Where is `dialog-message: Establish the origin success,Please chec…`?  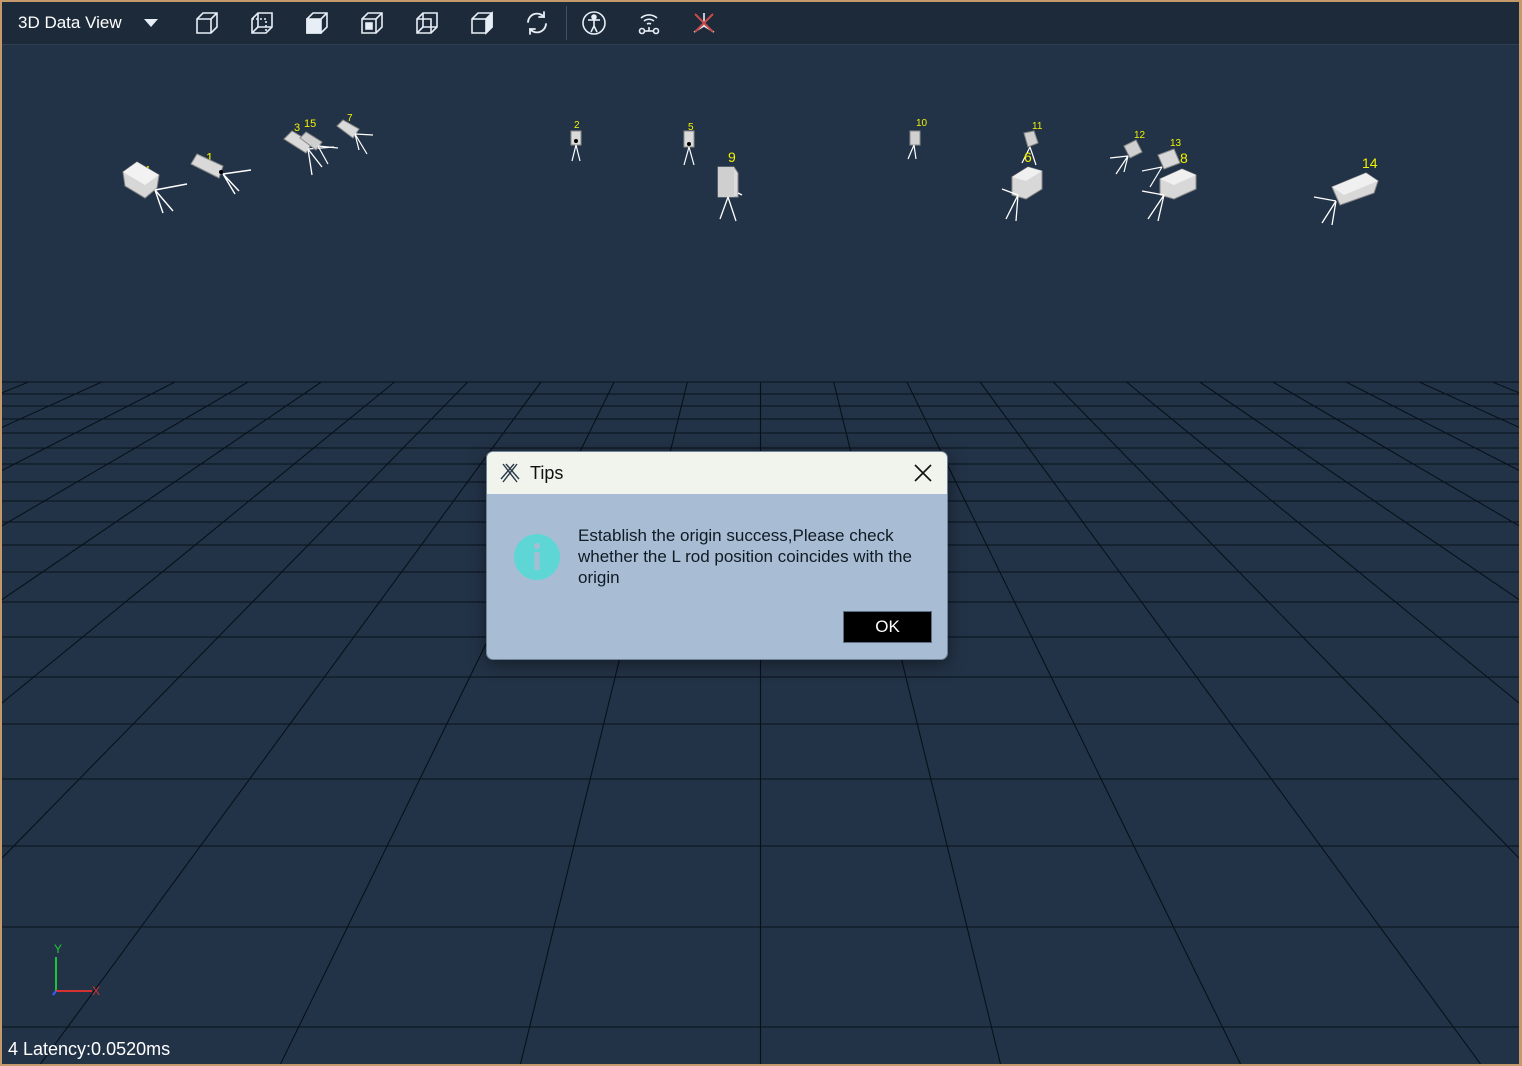 dialog-message: Establish the origin success,Please chec… is located at coordinates (745, 556).